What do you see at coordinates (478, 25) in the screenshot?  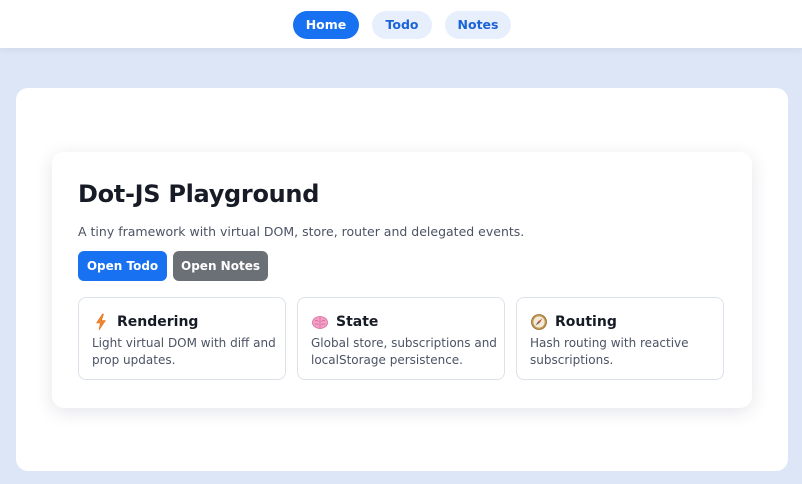 I see `nav-notes-button: Notes` at bounding box center [478, 25].